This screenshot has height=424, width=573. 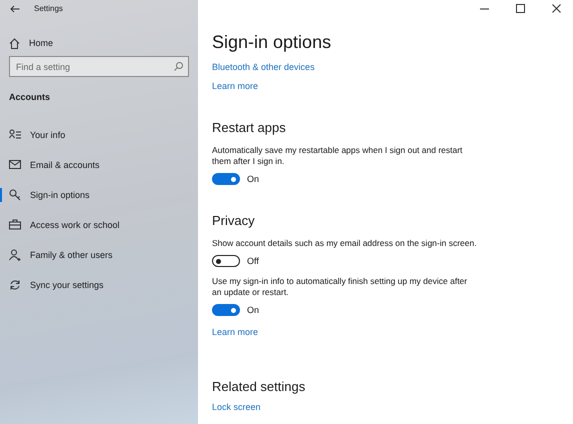 What do you see at coordinates (263, 67) in the screenshot?
I see `link: Bluetooth & other devices` at bounding box center [263, 67].